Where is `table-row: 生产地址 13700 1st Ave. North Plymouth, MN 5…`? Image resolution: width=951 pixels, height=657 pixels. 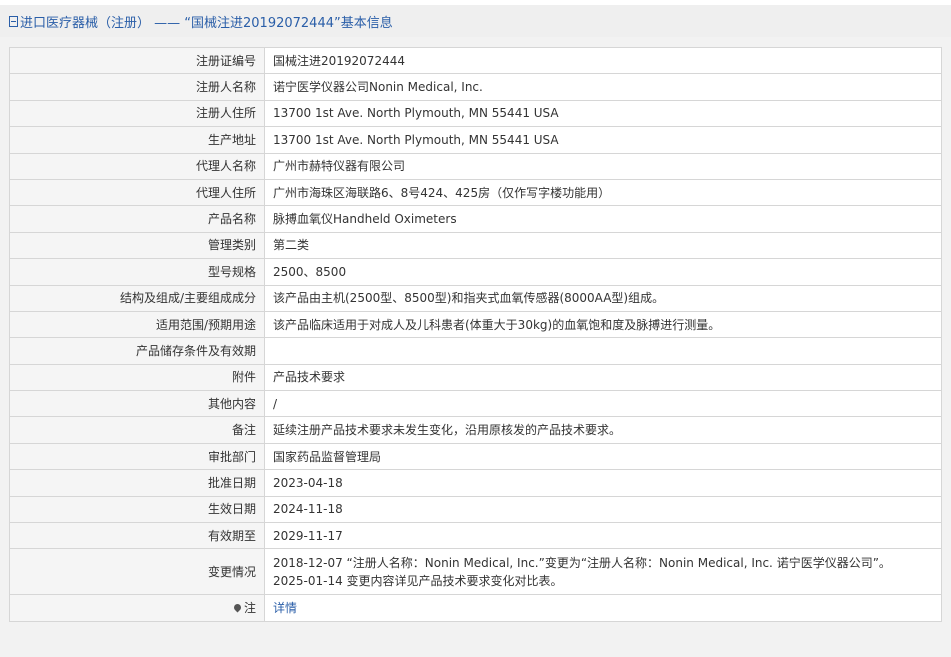
table-row: 生产地址 13700 1st Ave. North Plymouth, MN 5… is located at coordinates (475, 140).